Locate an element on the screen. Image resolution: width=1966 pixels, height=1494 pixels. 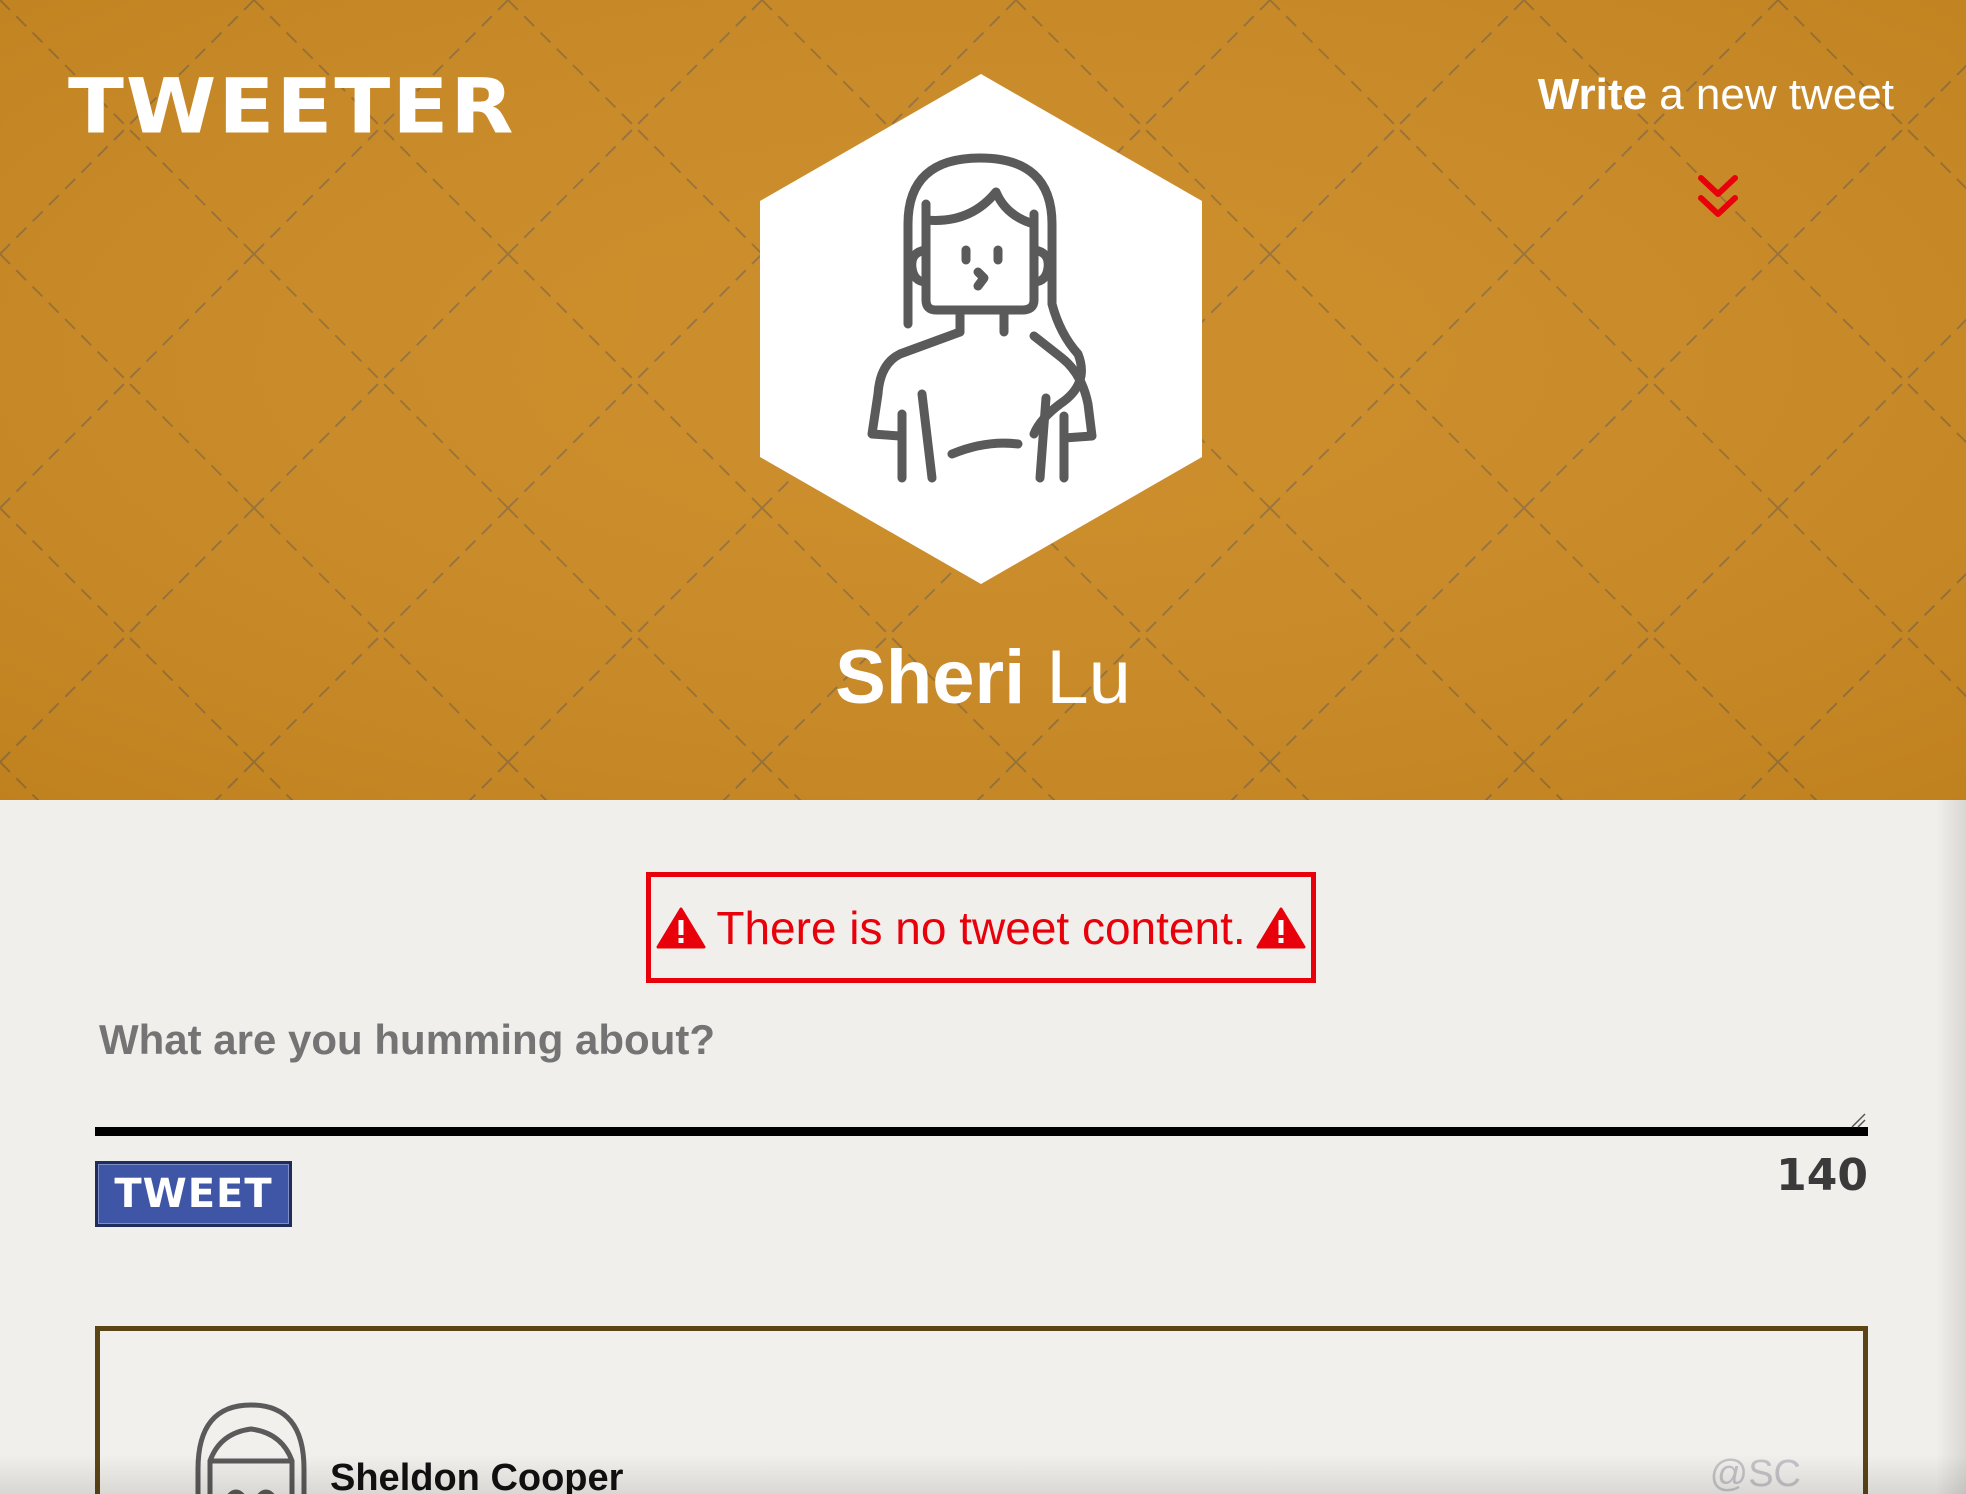
tweet-card: Sheldon Cooper @SC is located at coordinates (981, 1410).